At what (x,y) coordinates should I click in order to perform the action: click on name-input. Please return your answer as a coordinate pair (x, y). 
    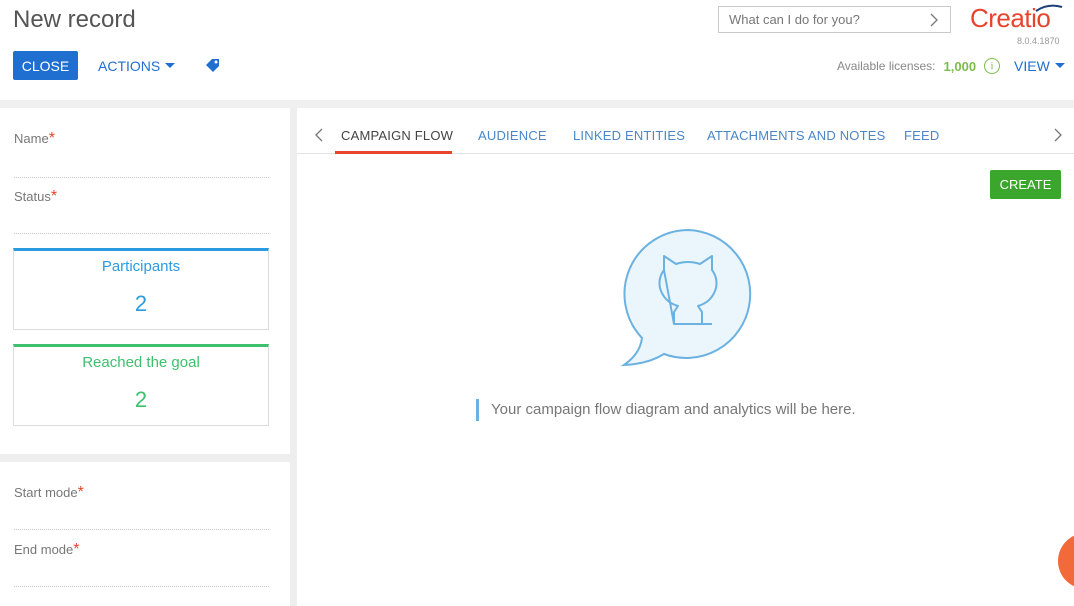
    Looking at the image, I should click on (141, 177).